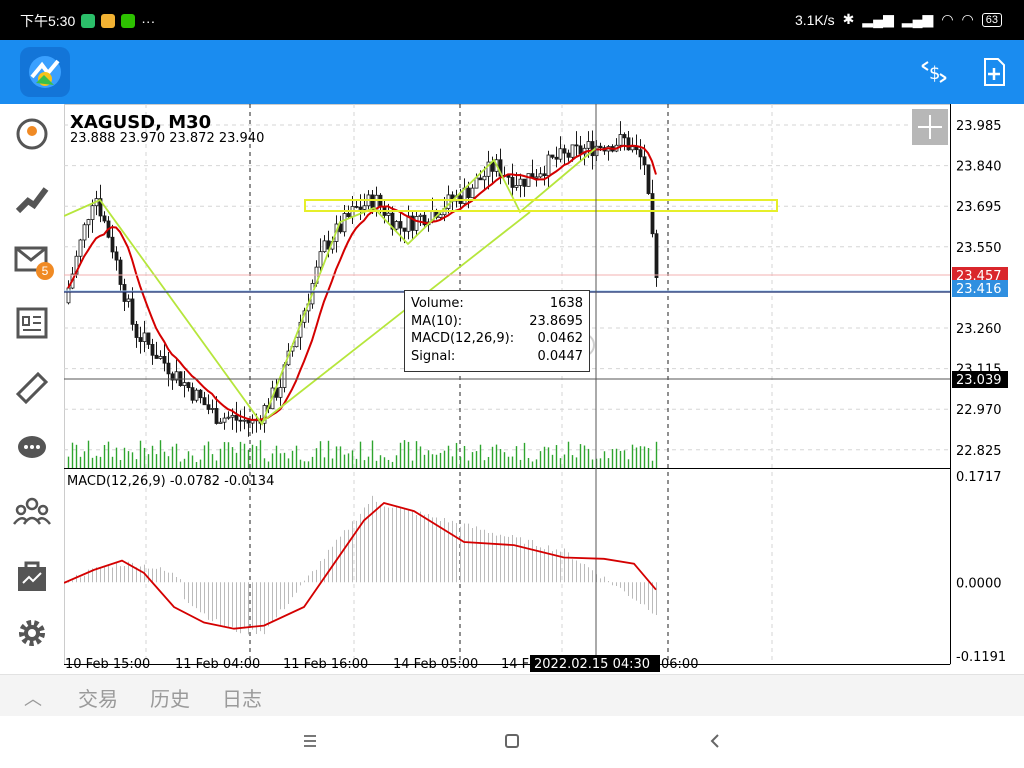  I want to click on status-more: ···, so click(148, 21).